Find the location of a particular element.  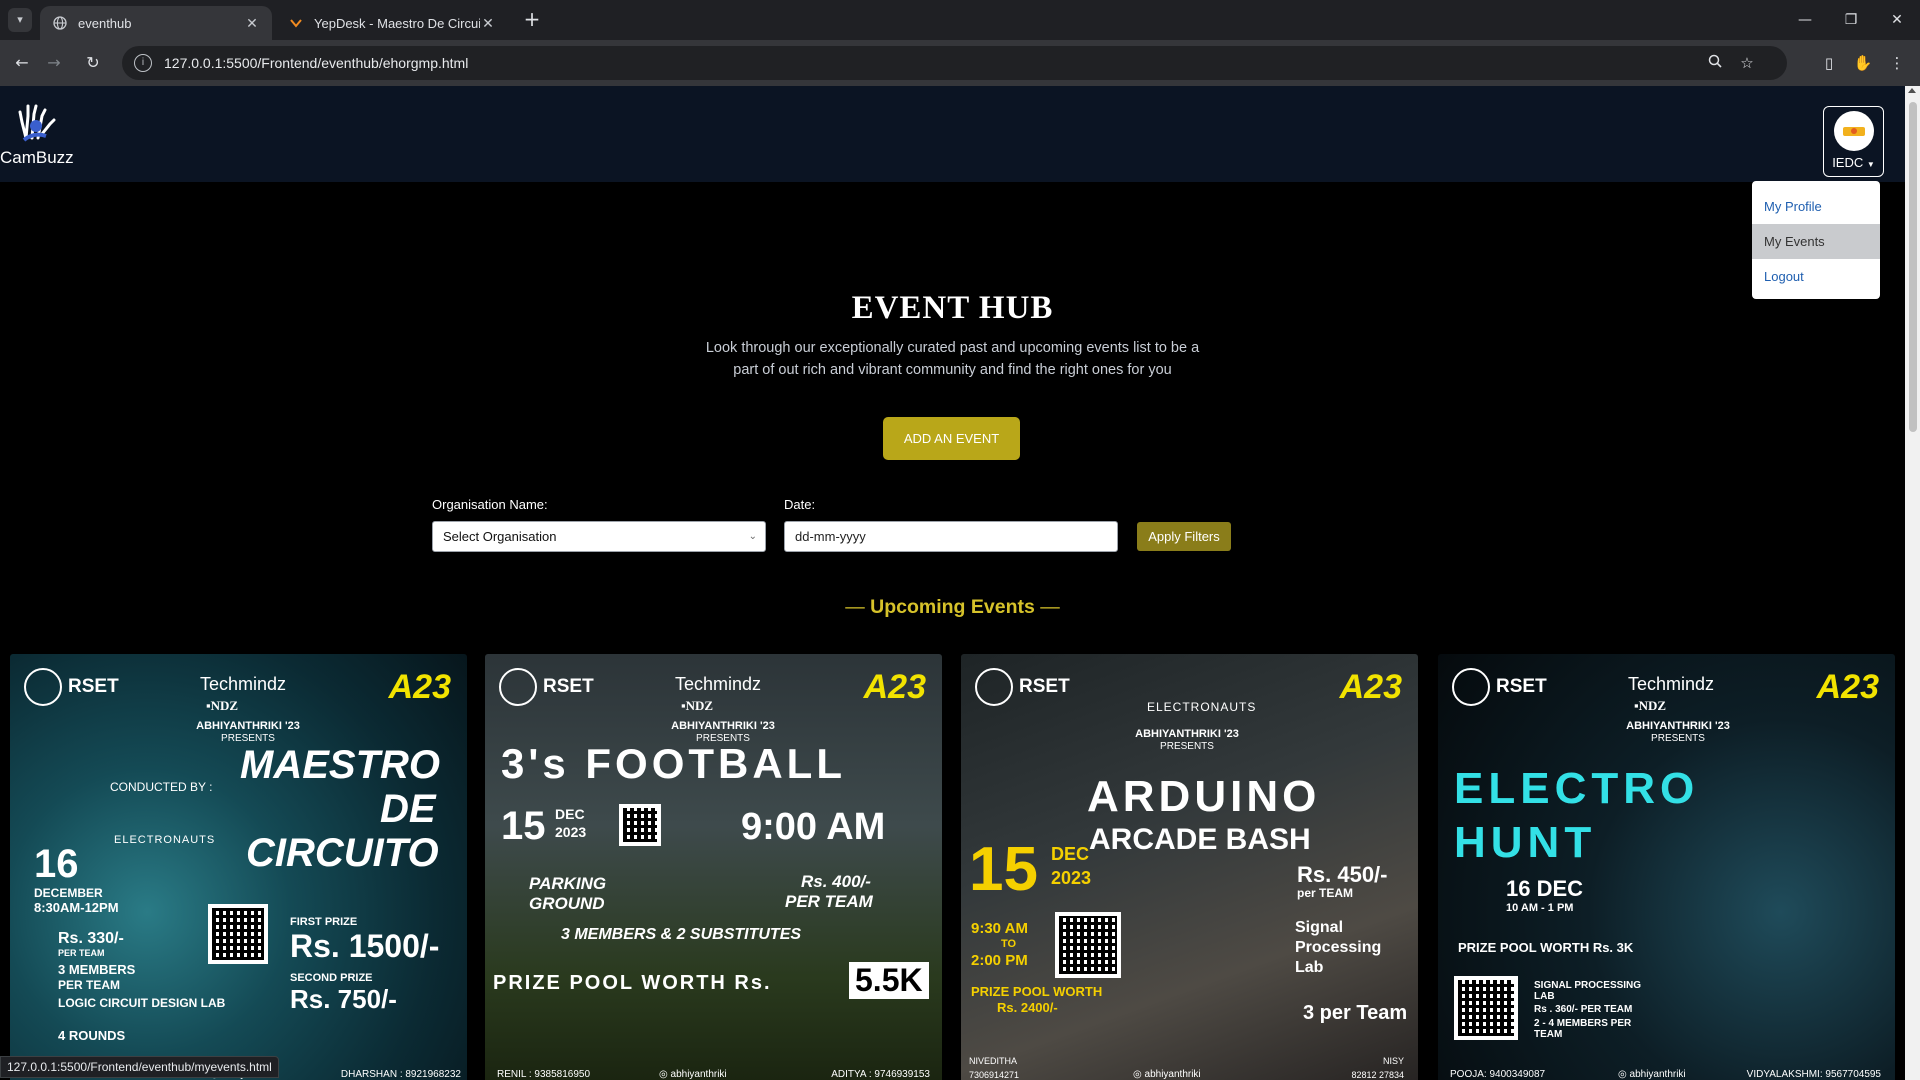

site-navbar: CamBuzz IEDC ▼ is located at coordinates (952, 134).